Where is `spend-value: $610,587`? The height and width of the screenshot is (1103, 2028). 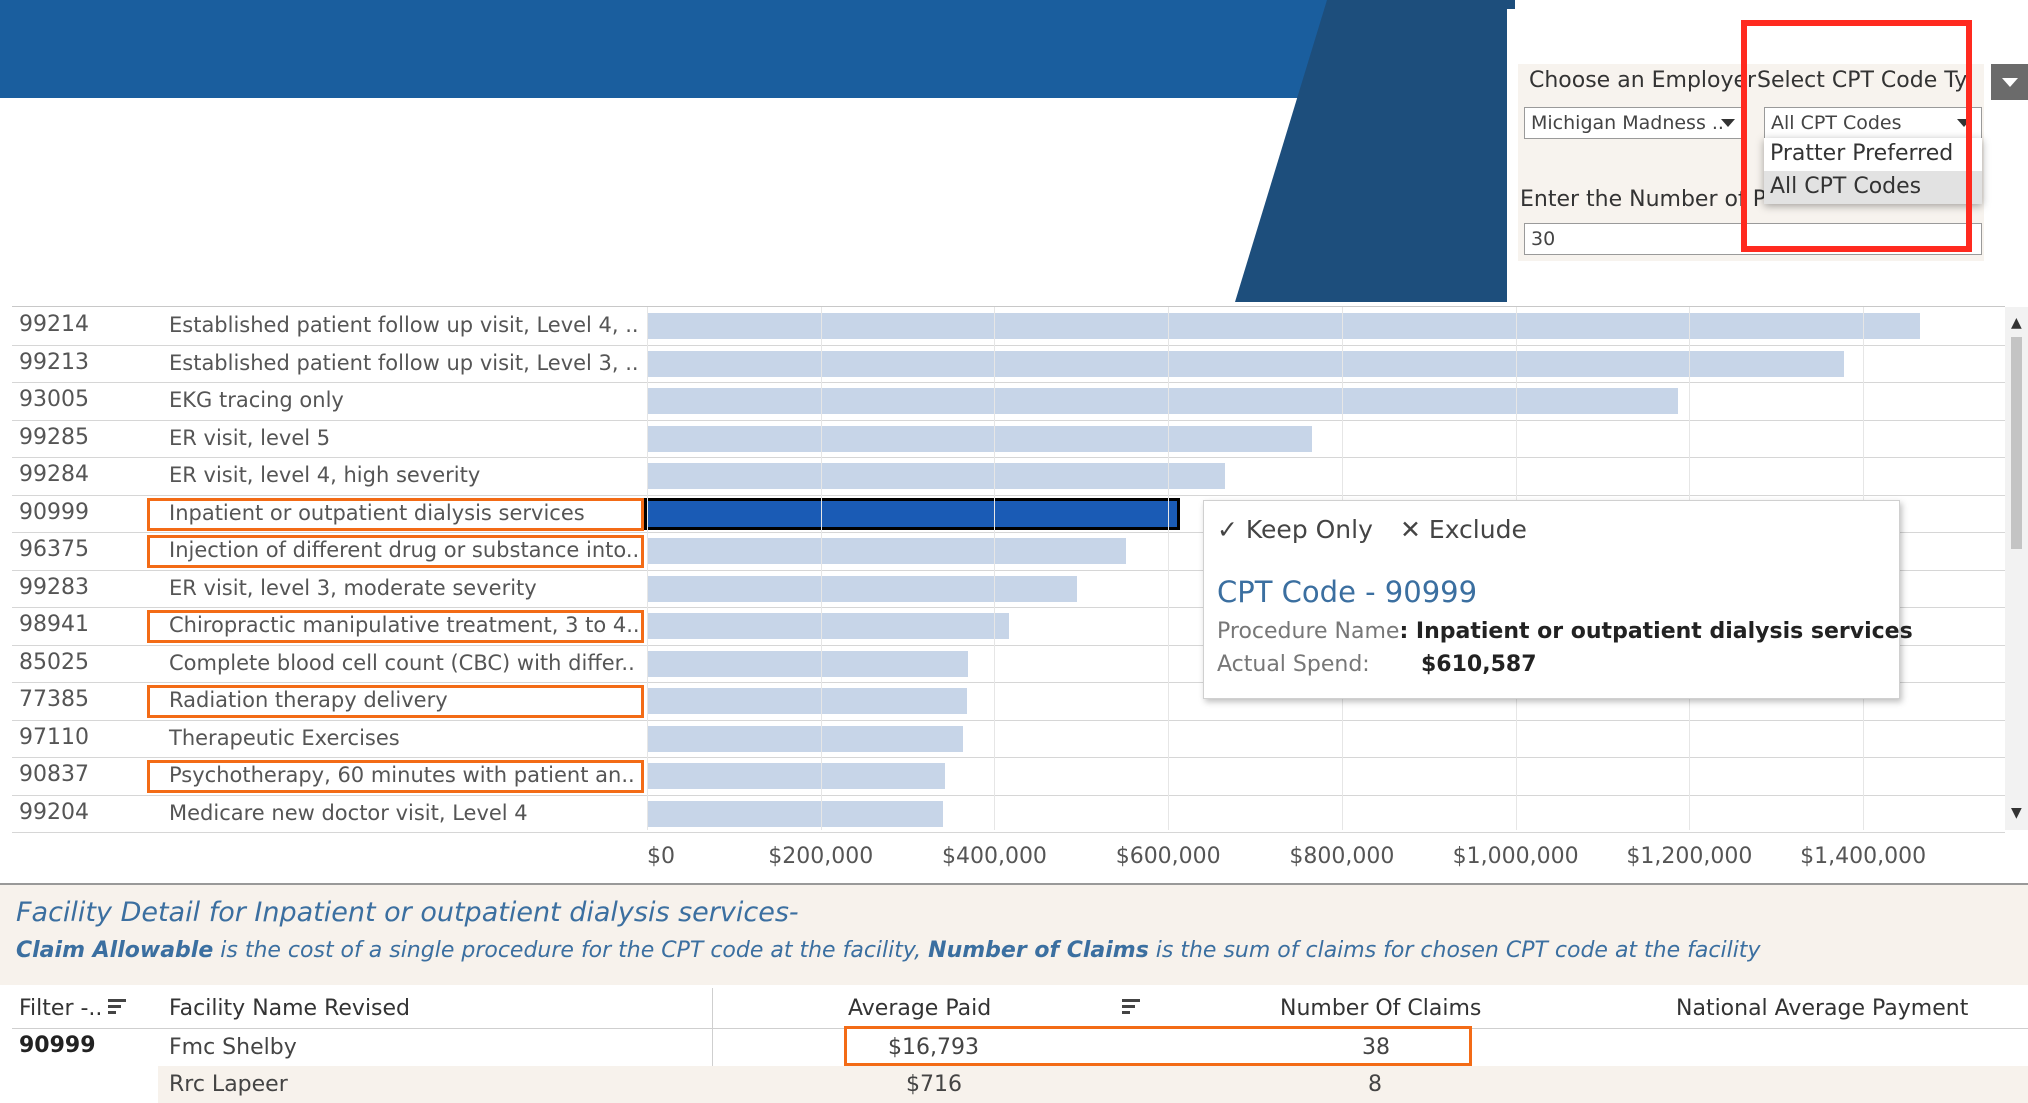 spend-value: $610,587 is located at coordinates (1479, 664).